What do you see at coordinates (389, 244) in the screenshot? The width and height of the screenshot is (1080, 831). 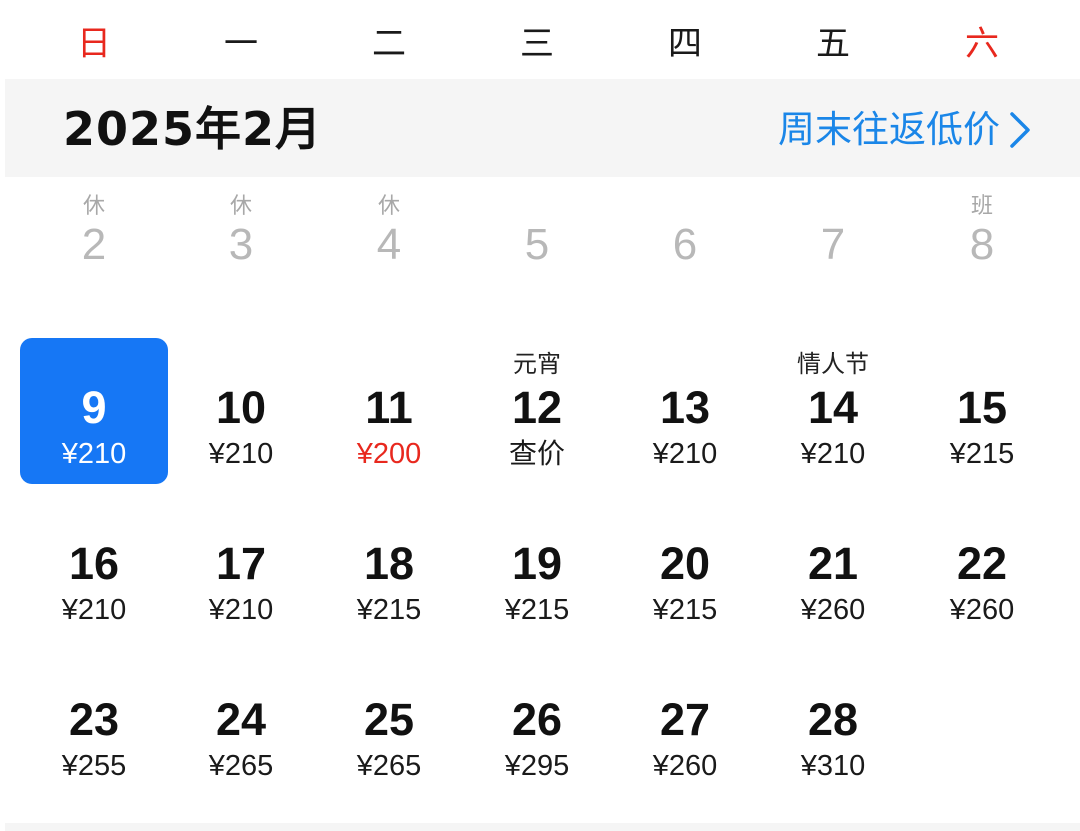 I see `day-number: 4` at bounding box center [389, 244].